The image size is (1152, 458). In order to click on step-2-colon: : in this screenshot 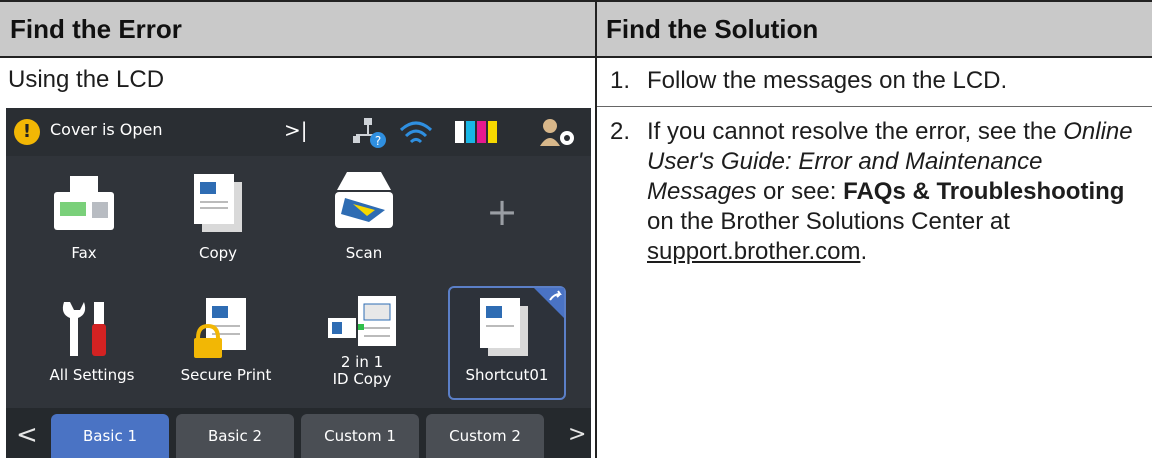, I will do `click(791, 161)`.